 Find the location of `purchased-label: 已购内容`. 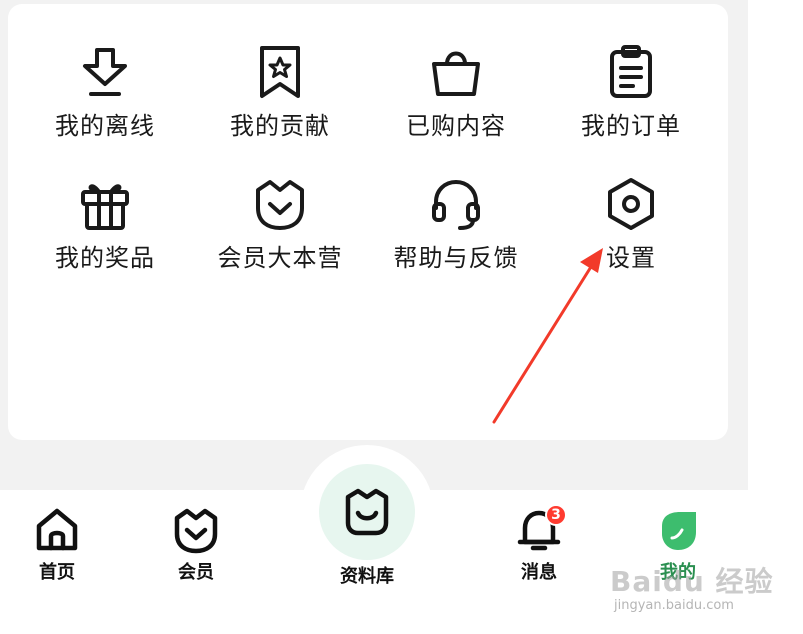

purchased-label: 已购内容 is located at coordinates (456, 126).